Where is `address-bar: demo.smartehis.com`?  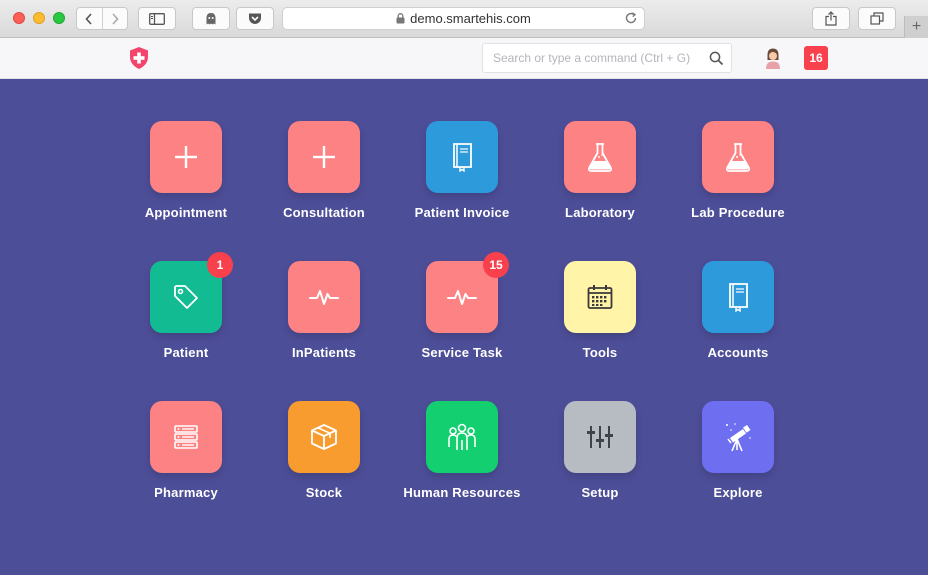
address-bar: demo.smartehis.com is located at coordinates (463, 18).